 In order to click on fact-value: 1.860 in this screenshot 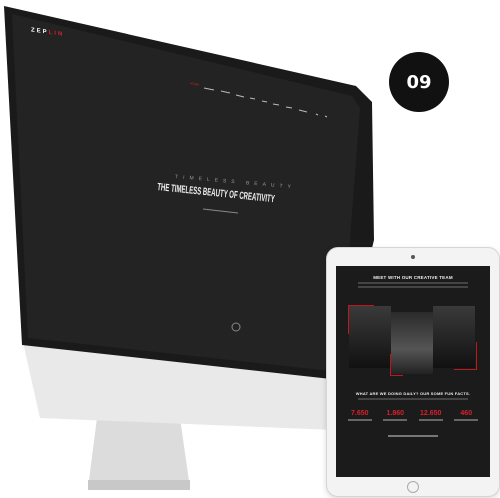, I will do `click(395, 413)`.